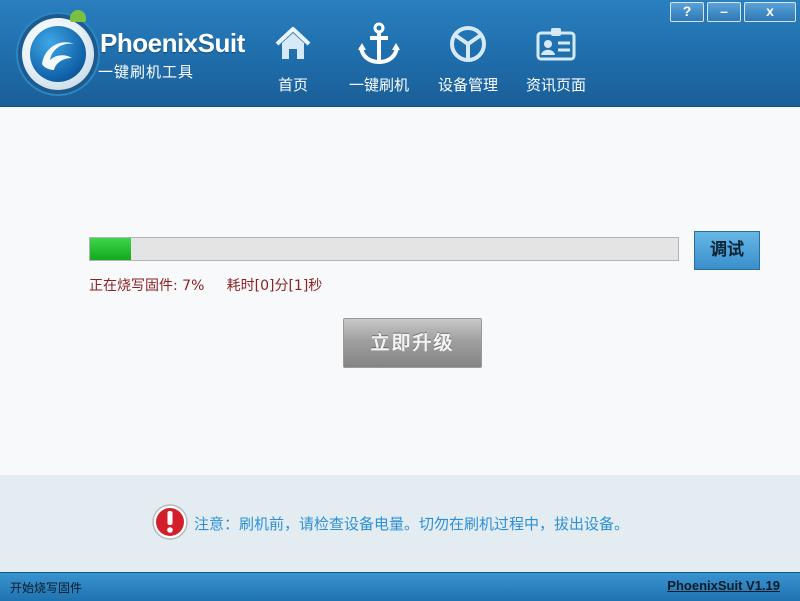  Describe the element at coordinates (378, 85) in the screenshot. I see `nav-flash-label: 一键刷机` at that location.